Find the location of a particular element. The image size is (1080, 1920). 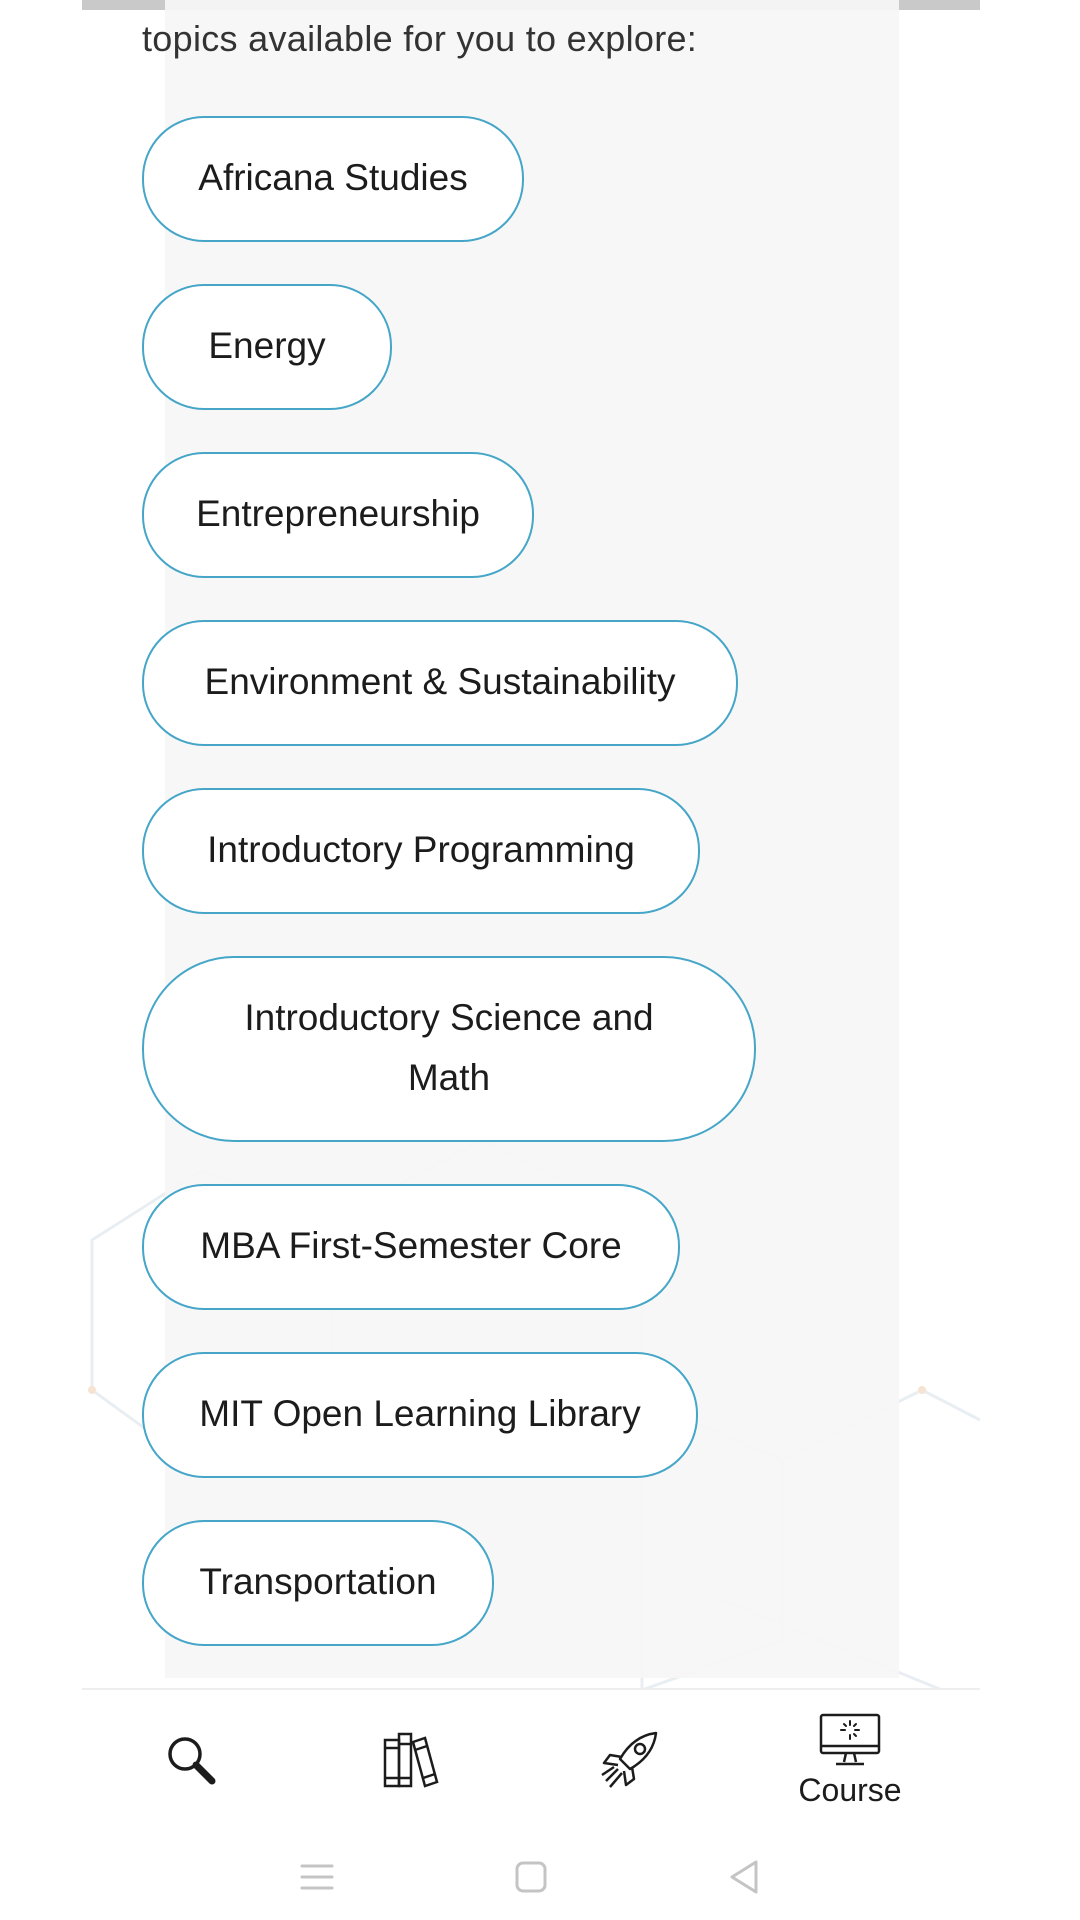

home-icon is located at coordinates (531, 1877).